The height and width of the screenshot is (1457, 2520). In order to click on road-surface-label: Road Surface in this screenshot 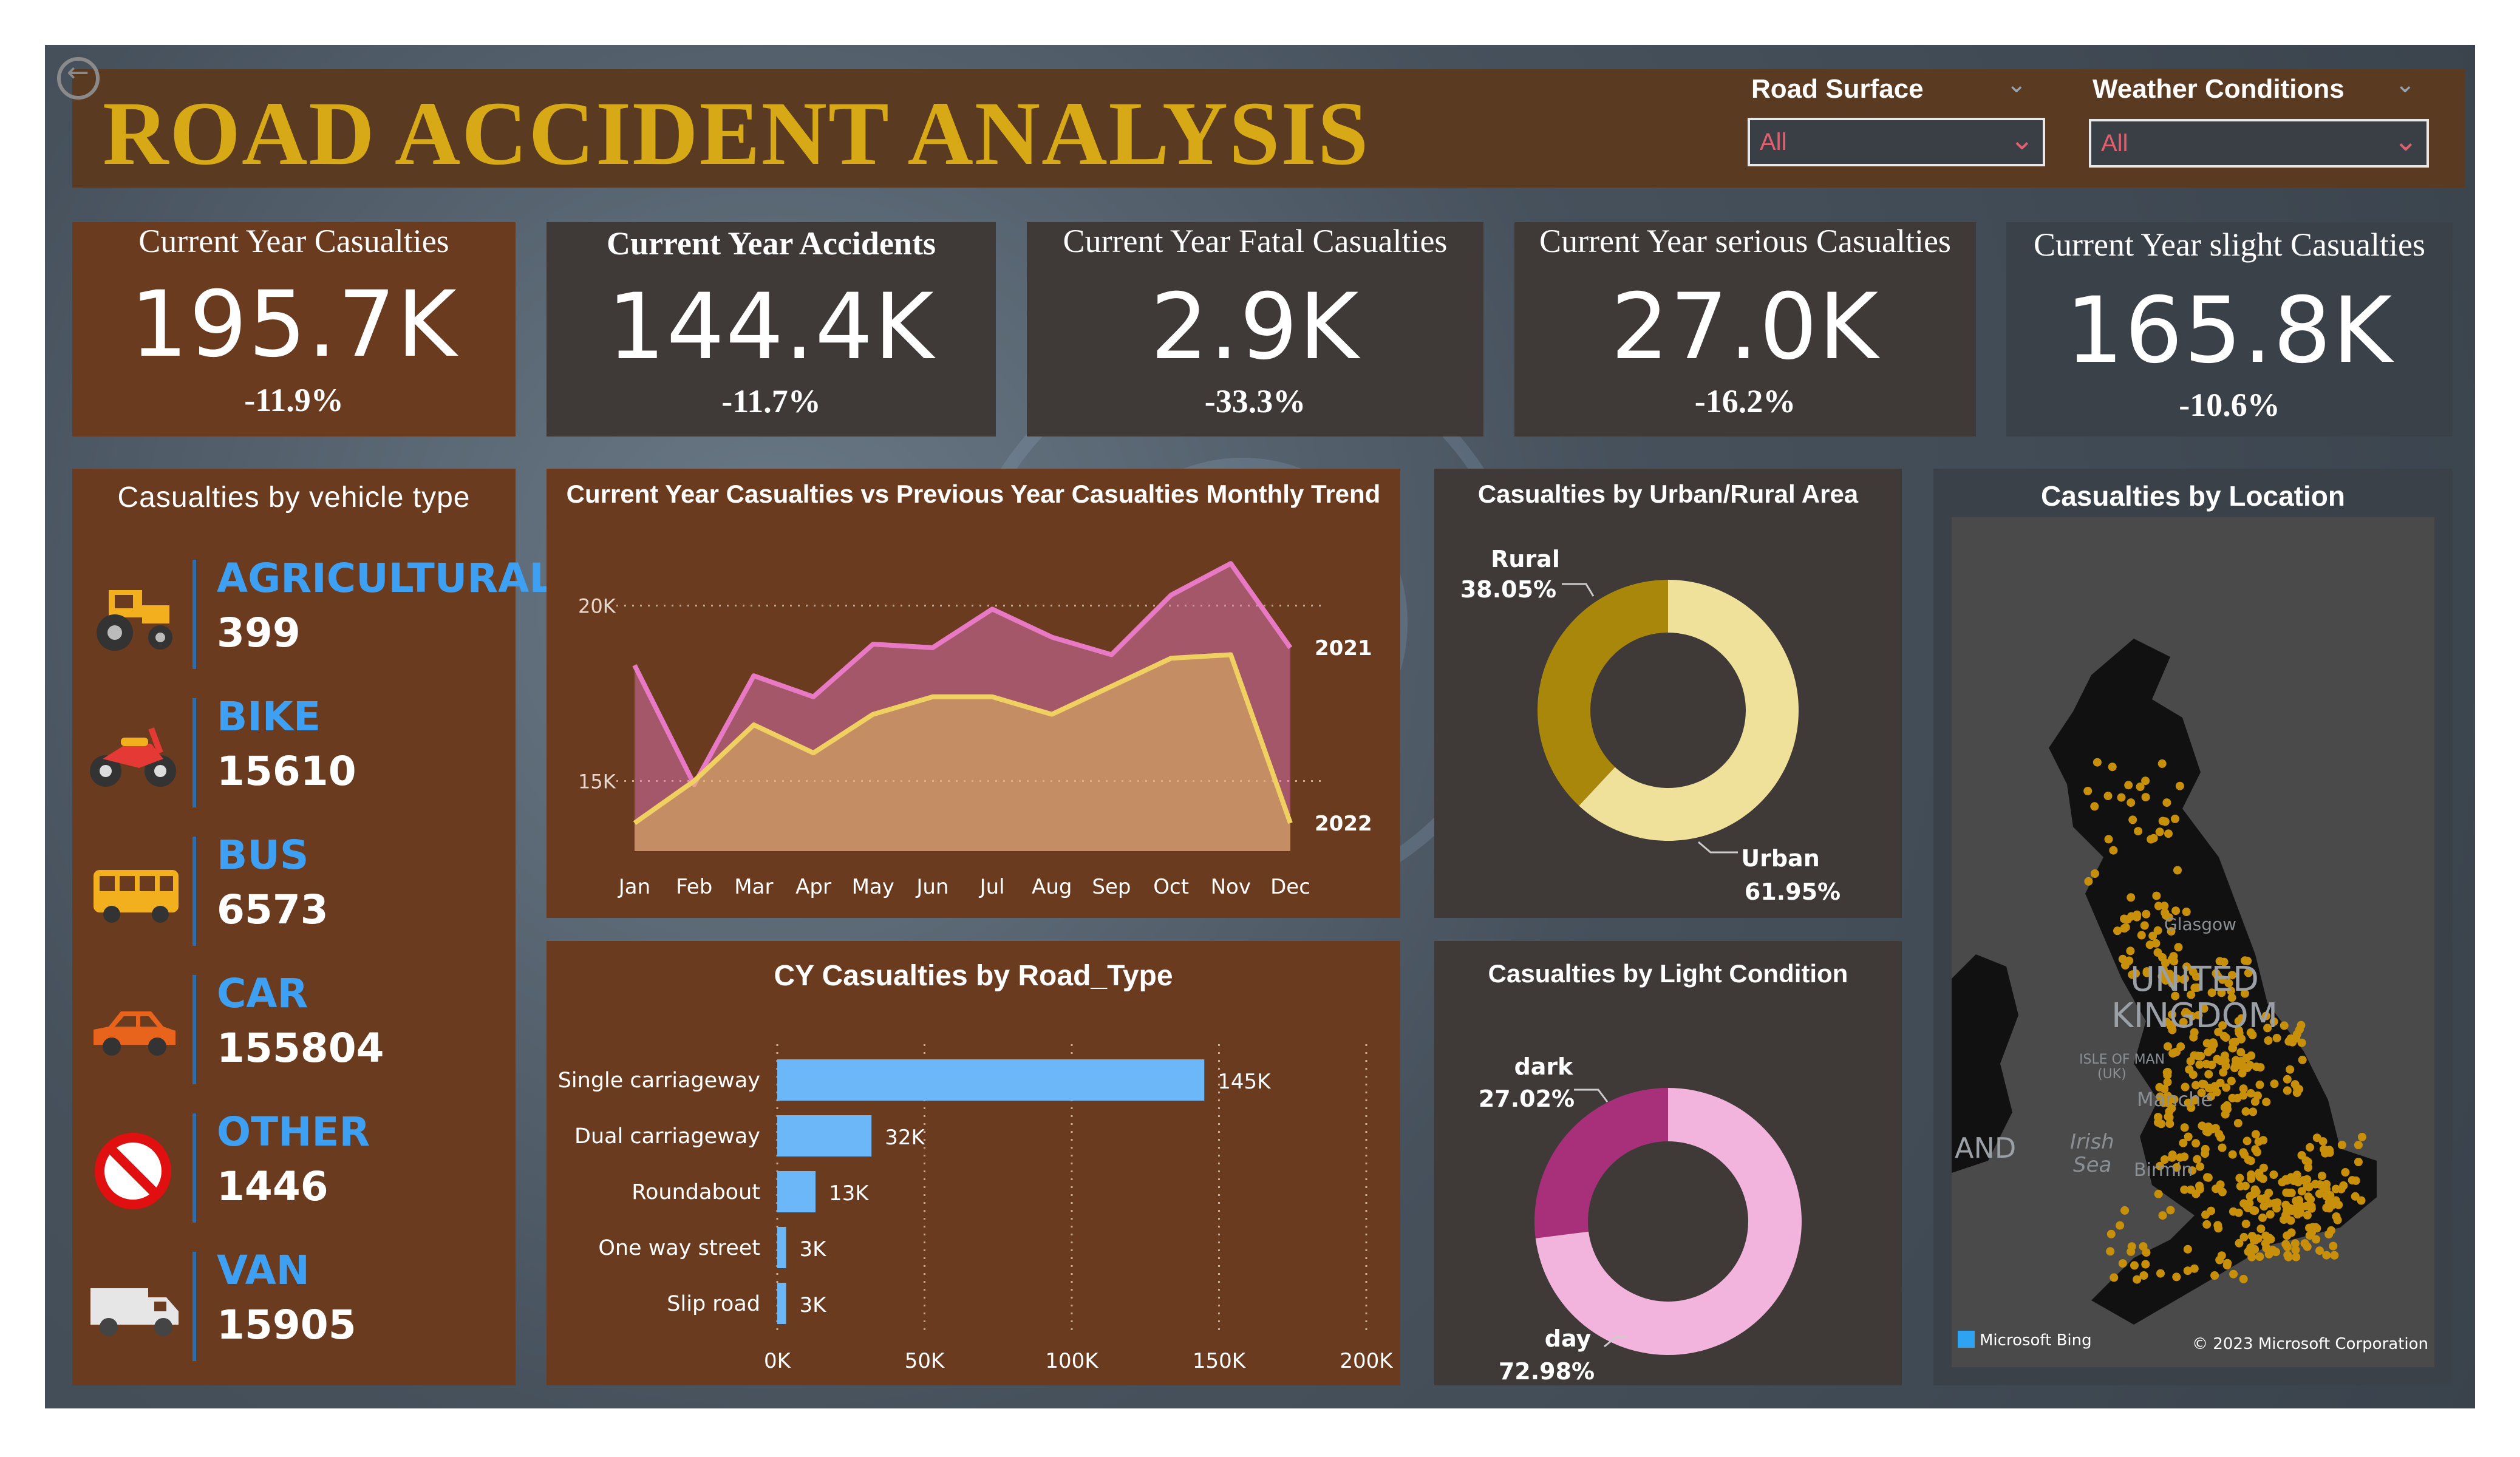, I will do `click(1837, 89)`.